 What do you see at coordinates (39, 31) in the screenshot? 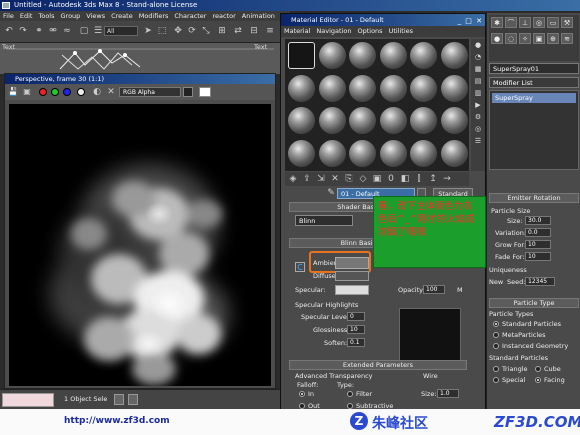
I see `link-icon: ⚭` at bounding box center [39, 31].